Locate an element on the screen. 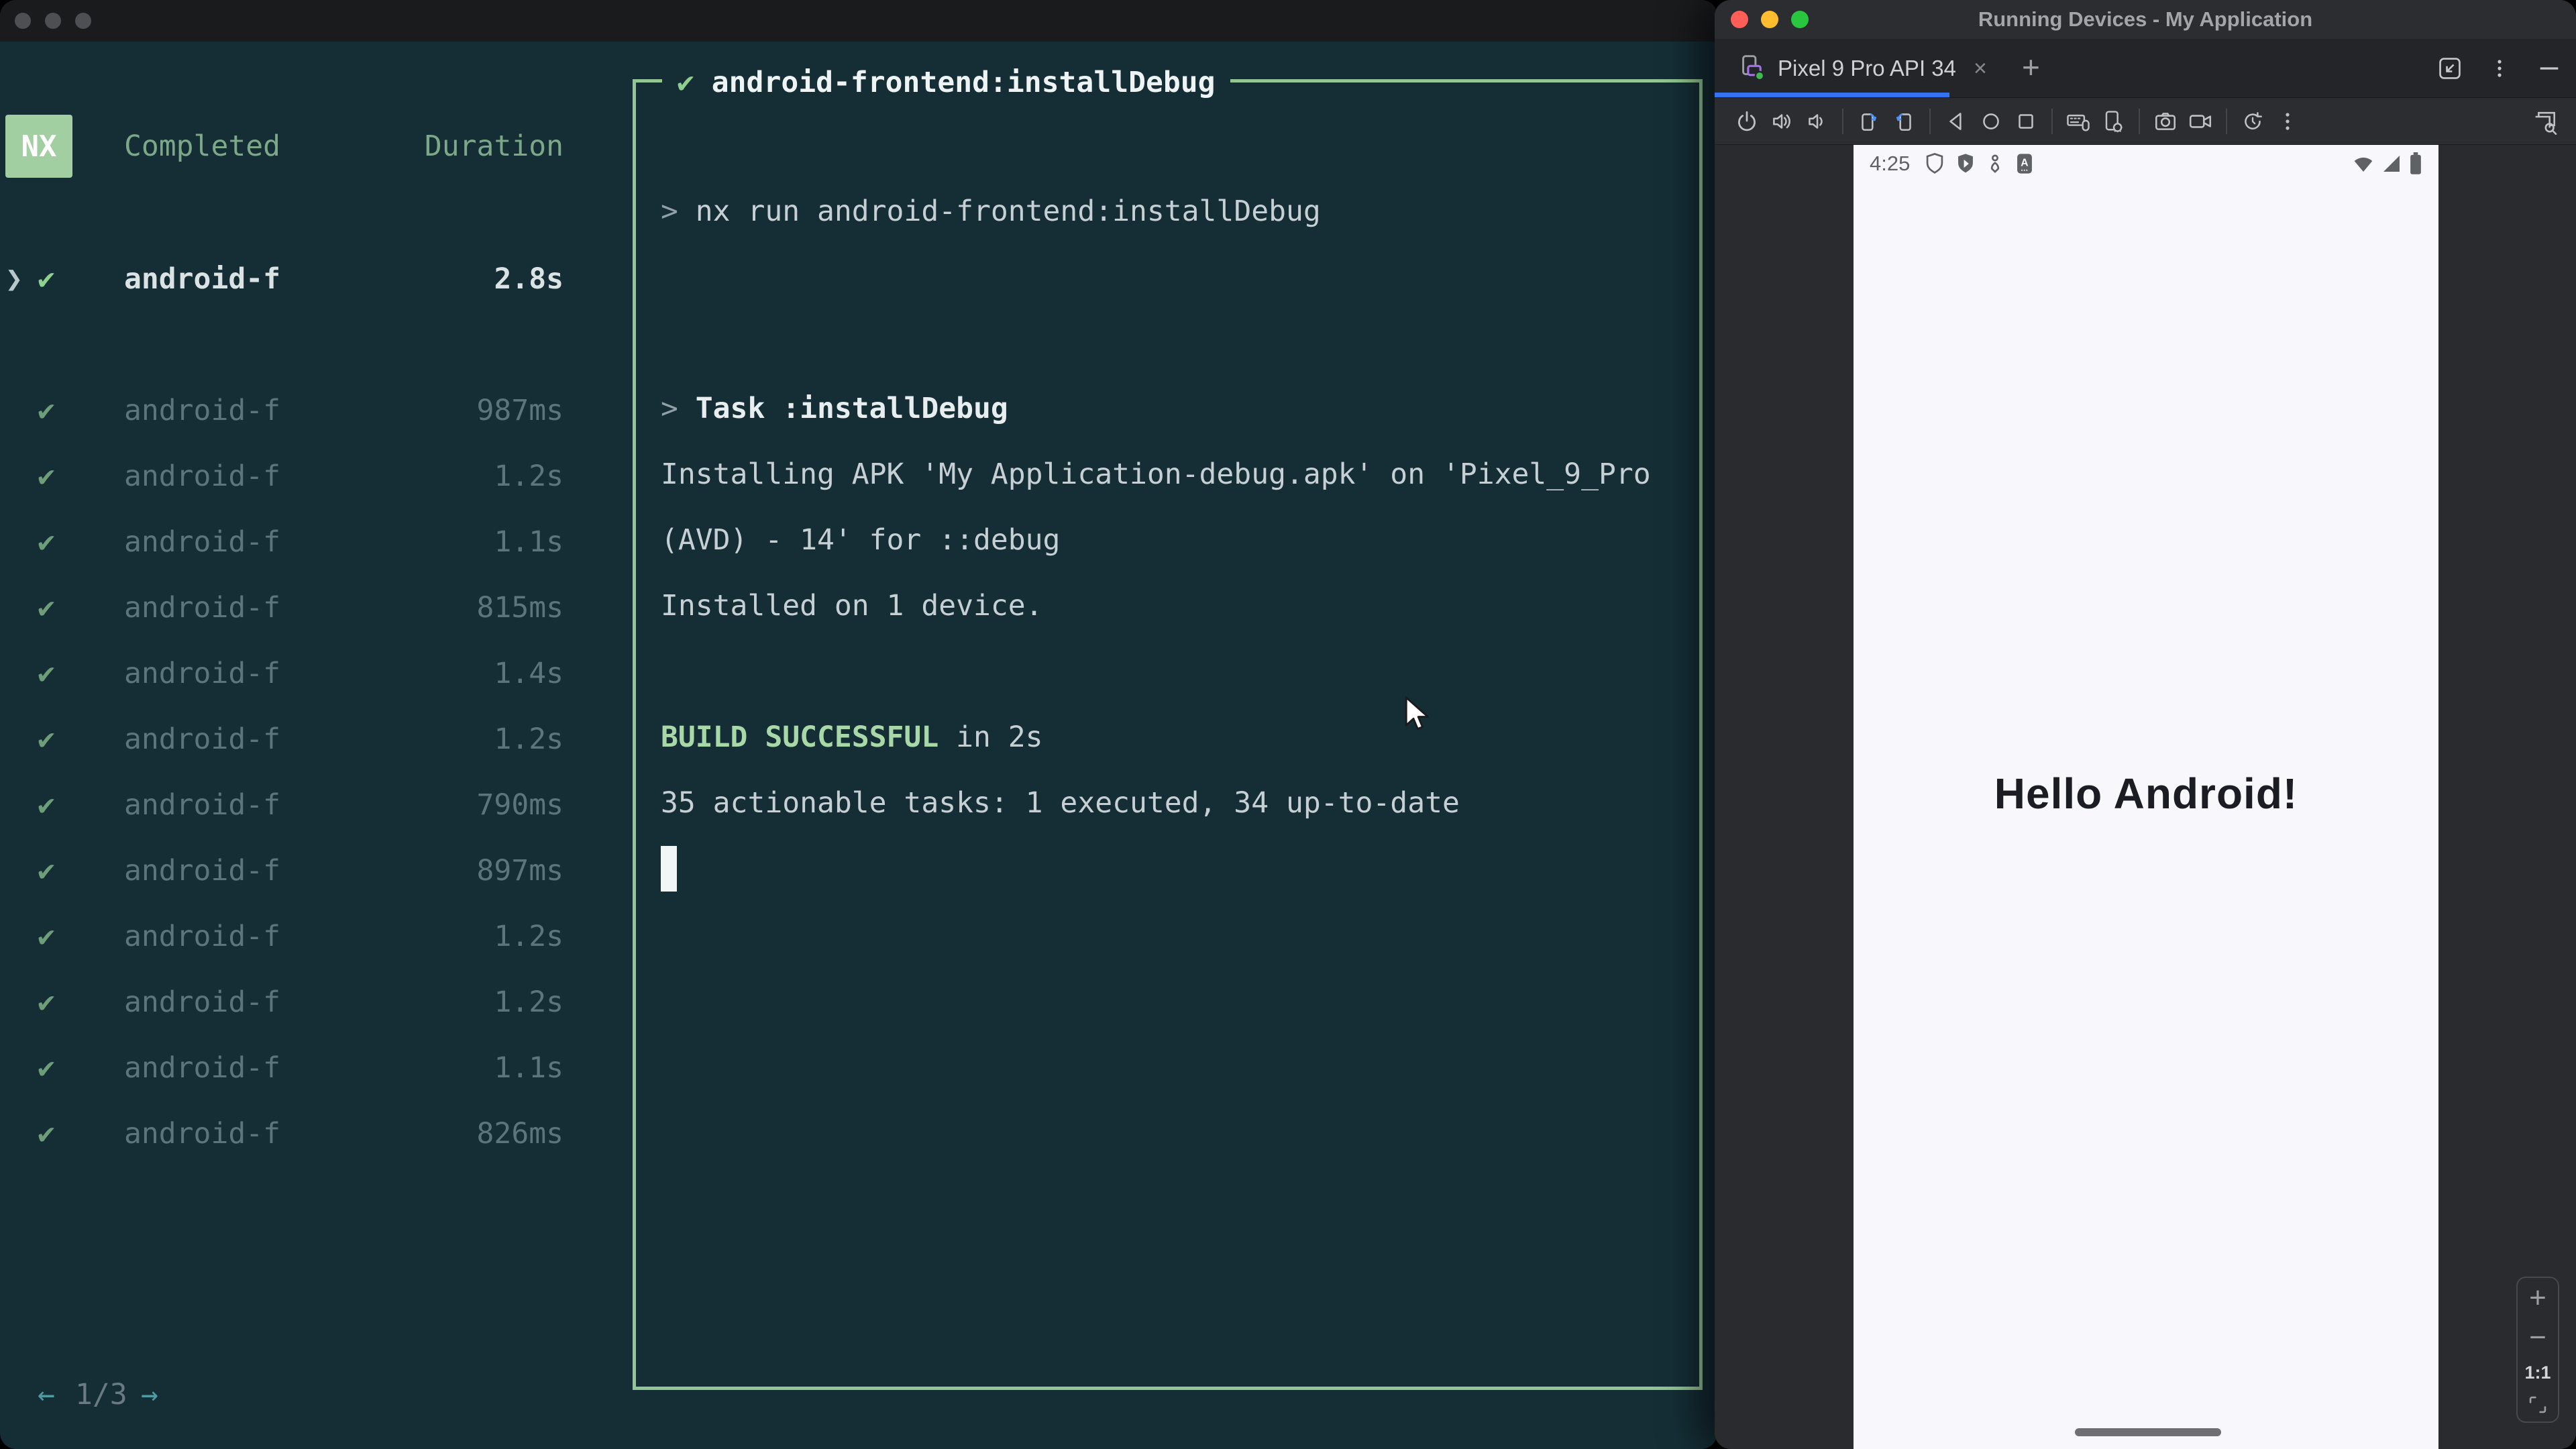 This screenshot has height=1449, width=2576. task-row: ✔ android-f 815ms is located at coordinates (316, 608).